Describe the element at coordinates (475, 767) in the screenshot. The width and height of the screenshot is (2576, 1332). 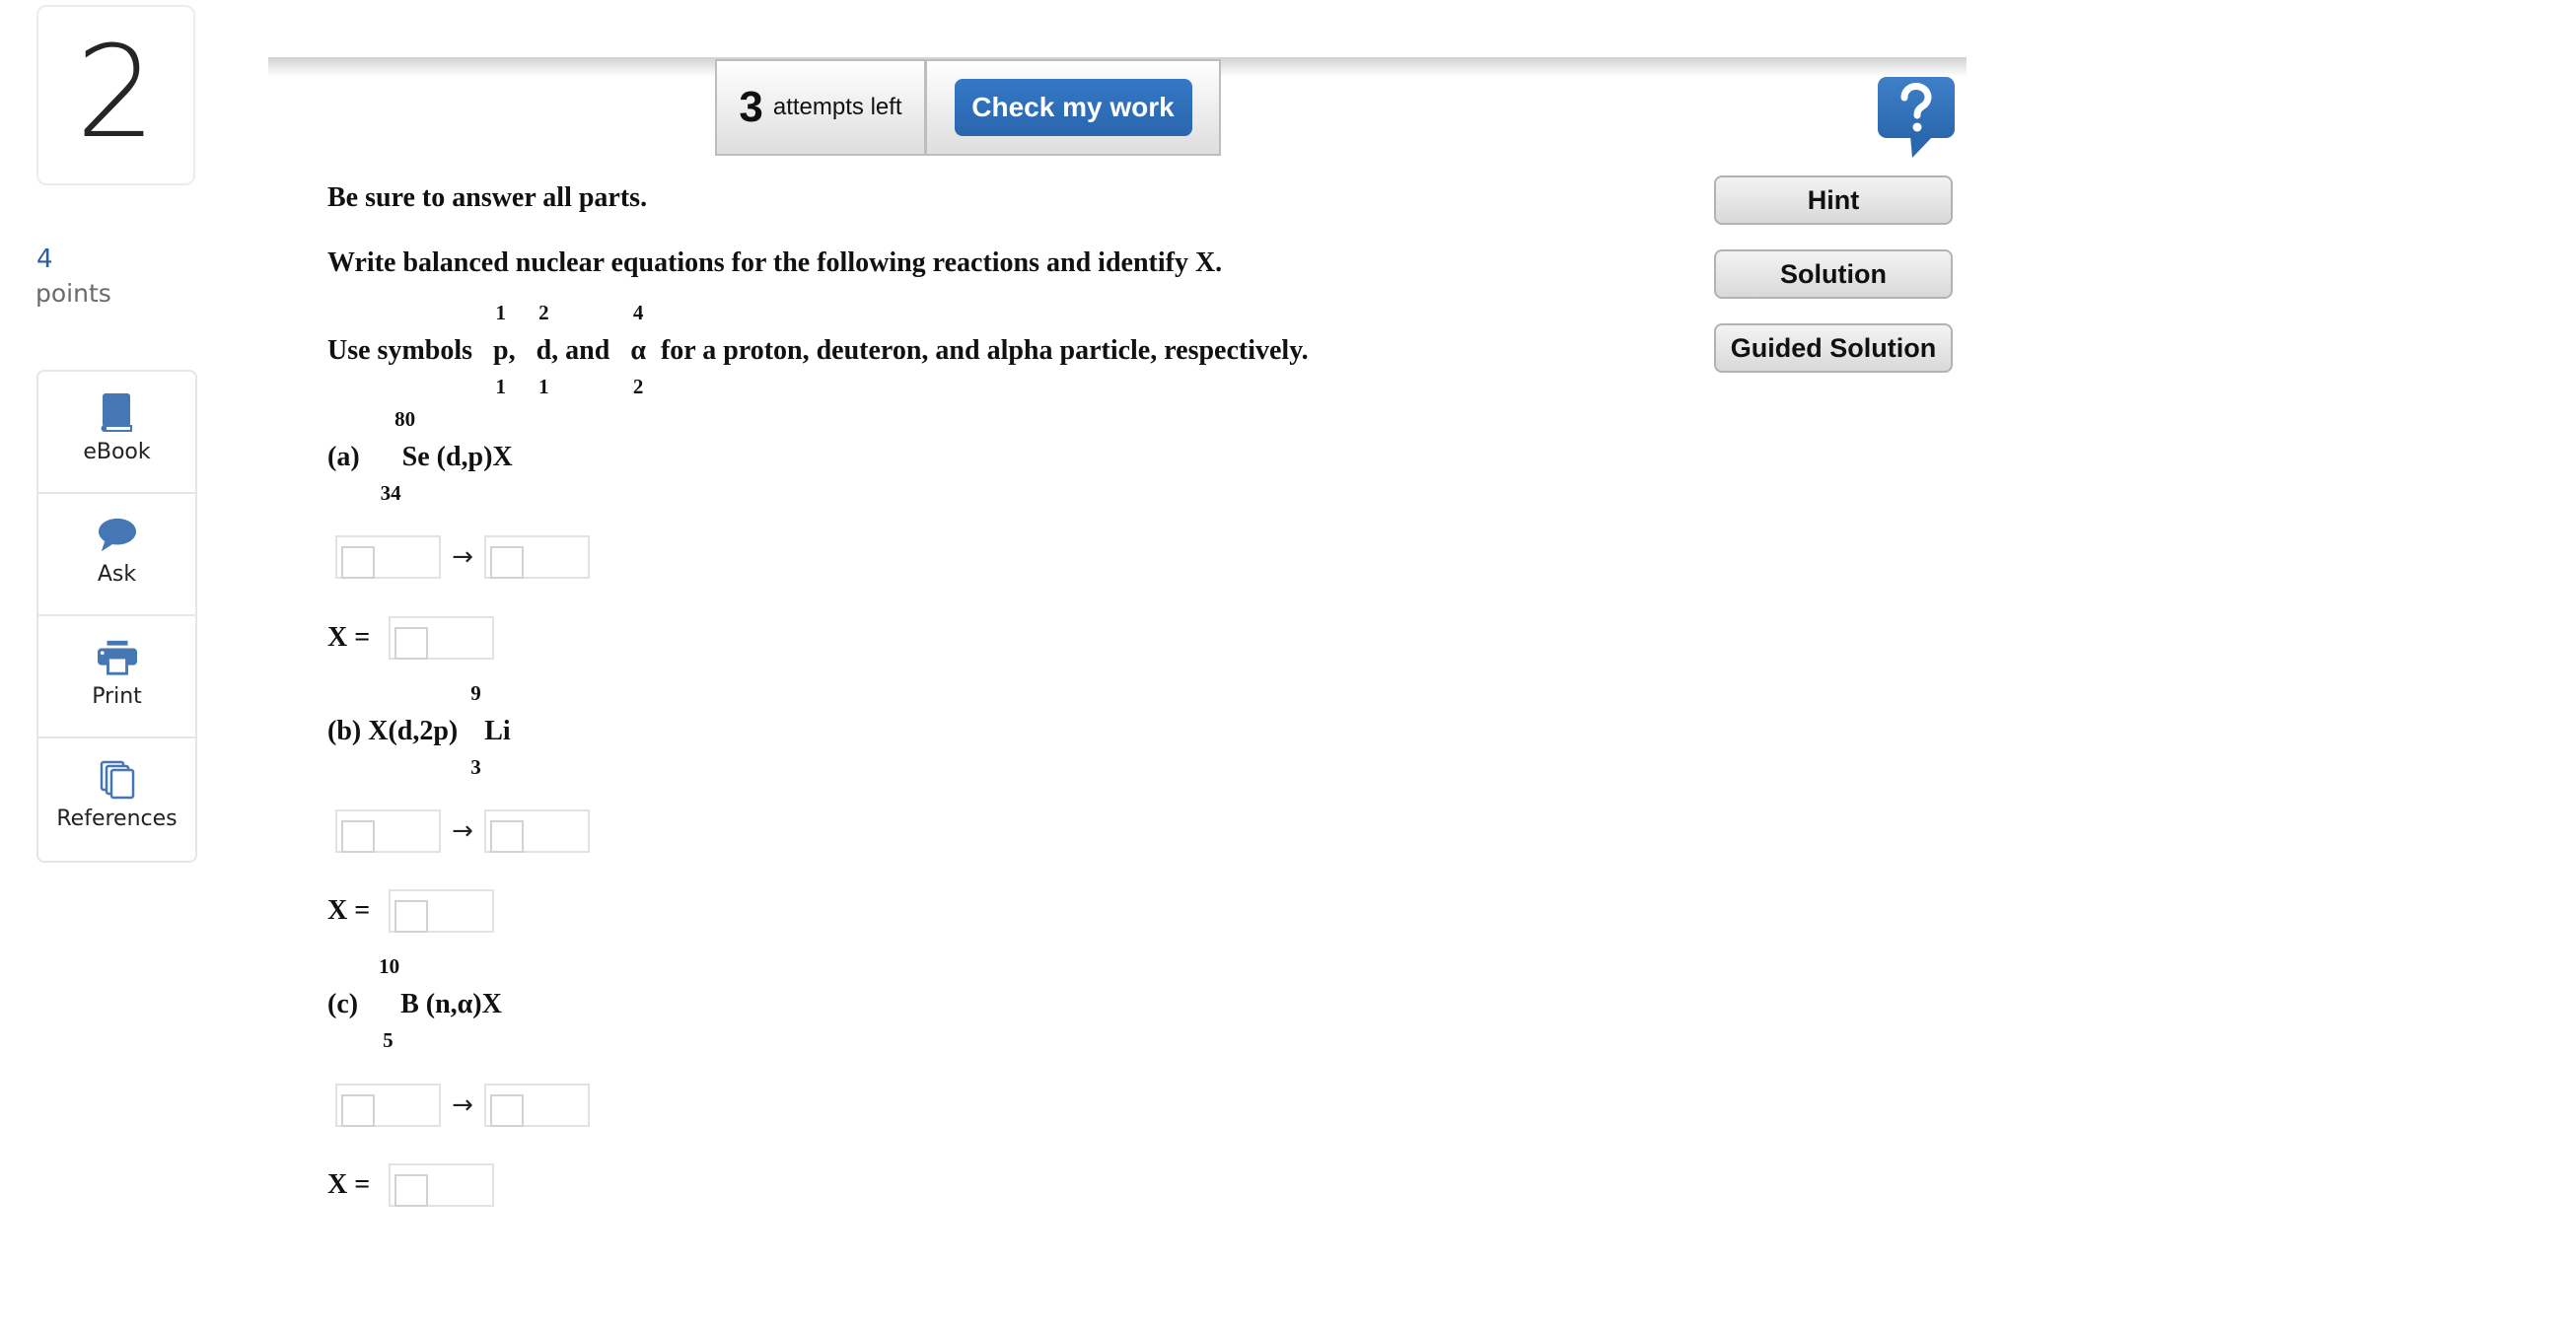
I see `atomic-number: 3` at that location.